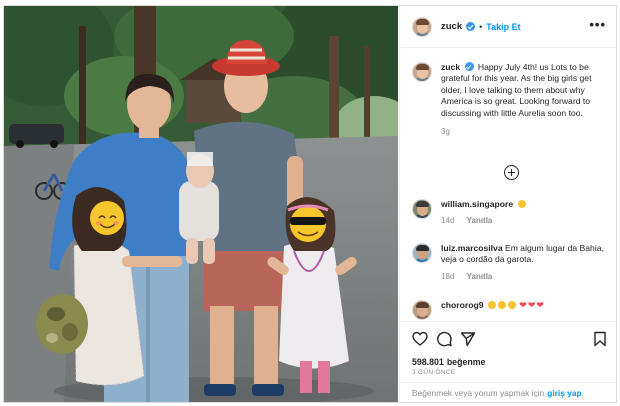  Describe the element at coordinates (477, 204) in the screenshot. I see `comment-username: william.singapore` at that location.